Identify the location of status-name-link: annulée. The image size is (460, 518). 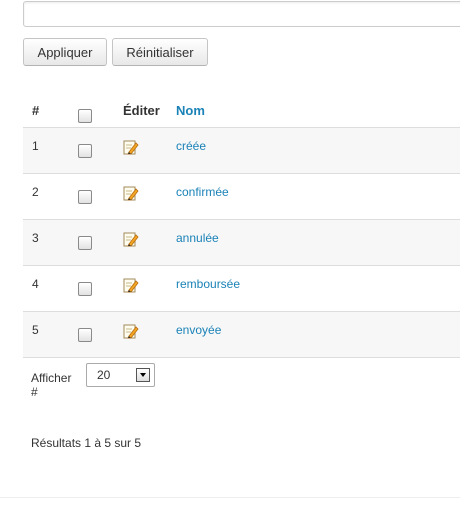
(197, 238).